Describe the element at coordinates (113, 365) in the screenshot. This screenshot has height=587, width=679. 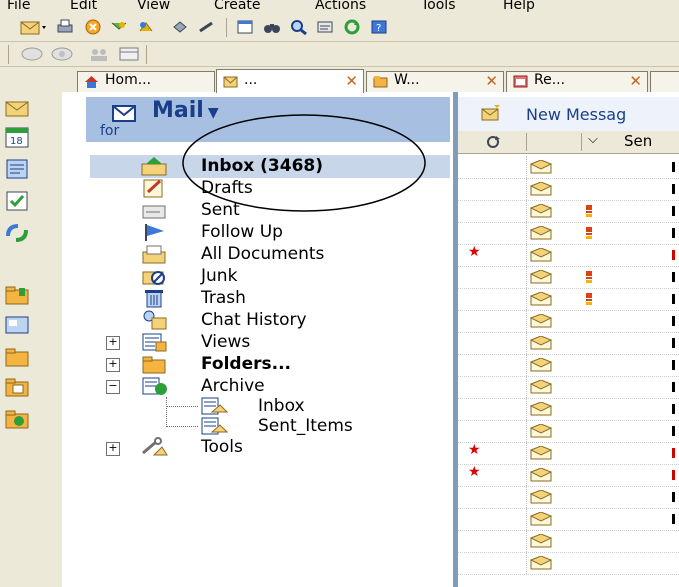
I see `expand-folders-icon: +` at that location.